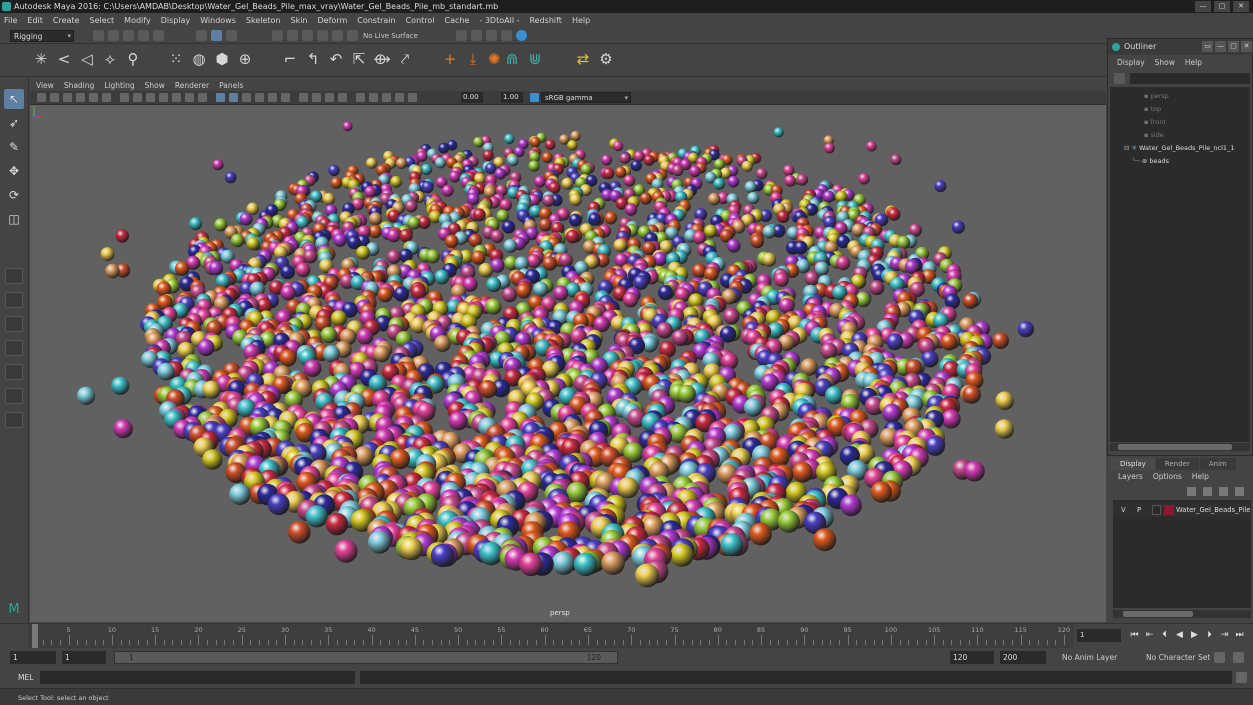  I want to click on outliner-item-beads: └─ ⊛ beads, so click(1150, 161).